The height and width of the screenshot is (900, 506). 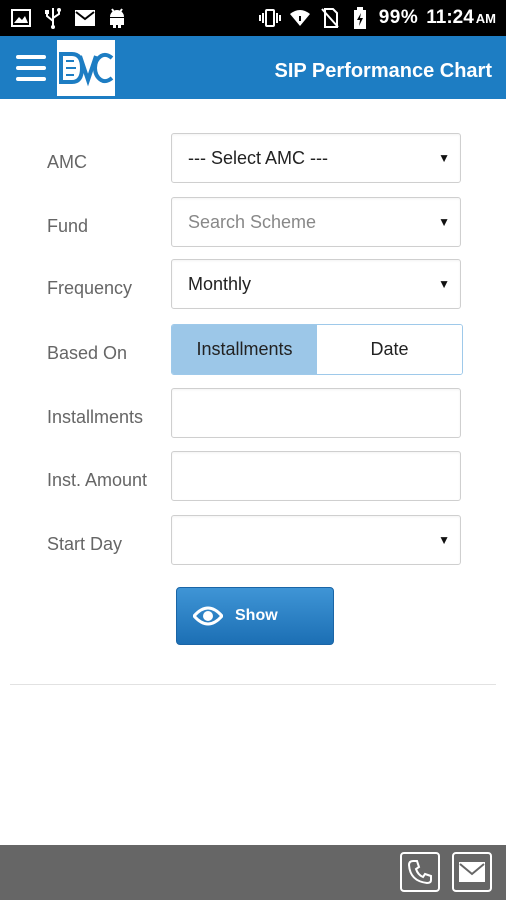 I want to click on phone-button, so click(x=420, y=872).